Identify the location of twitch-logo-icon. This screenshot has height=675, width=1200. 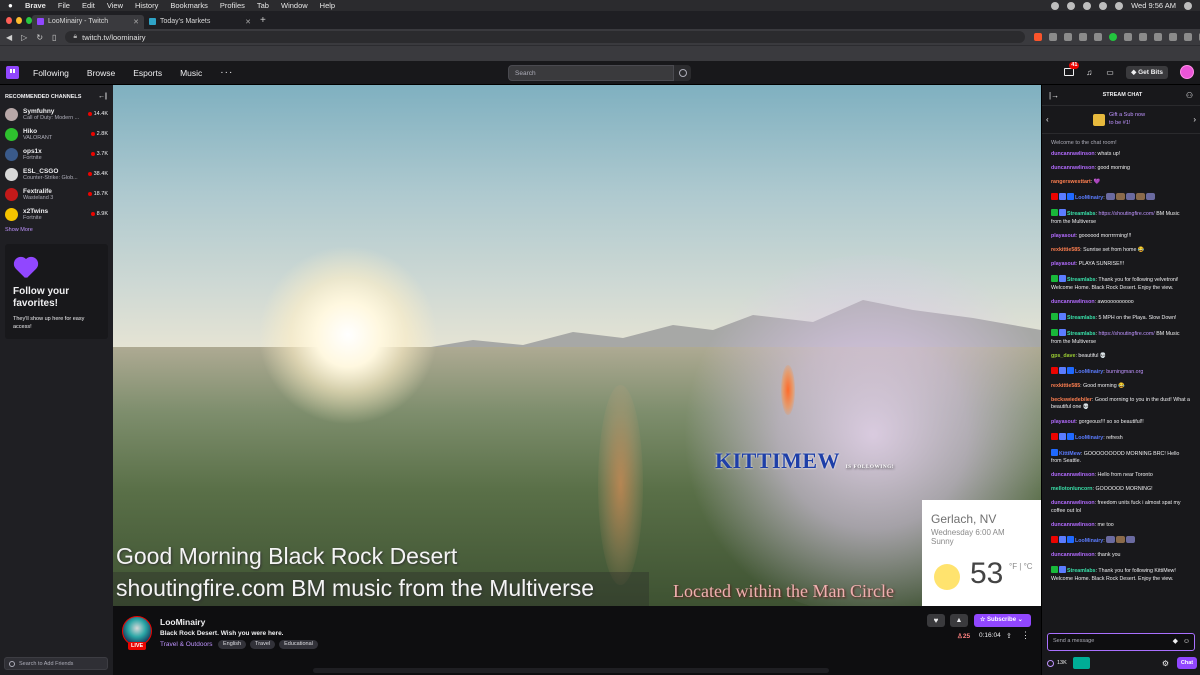
(12, 72).